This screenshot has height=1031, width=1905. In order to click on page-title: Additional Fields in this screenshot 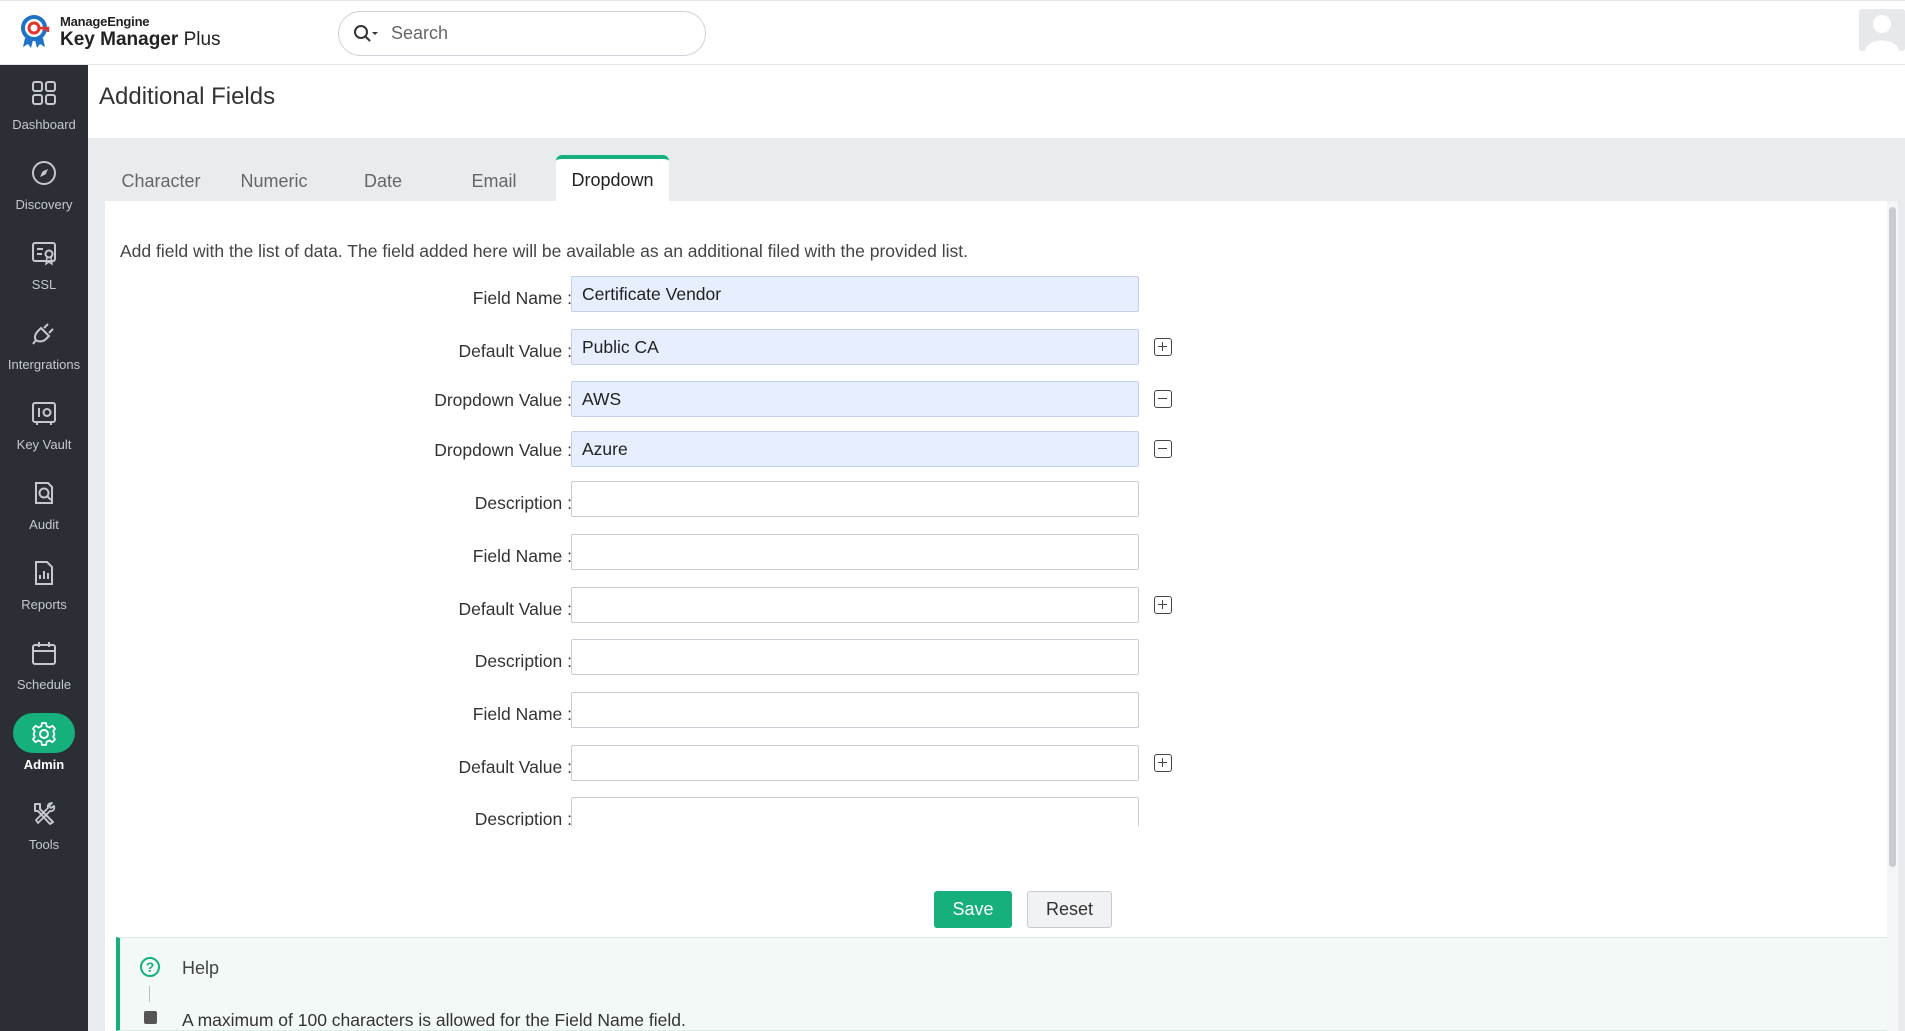, I will do `click(187, 96)`.